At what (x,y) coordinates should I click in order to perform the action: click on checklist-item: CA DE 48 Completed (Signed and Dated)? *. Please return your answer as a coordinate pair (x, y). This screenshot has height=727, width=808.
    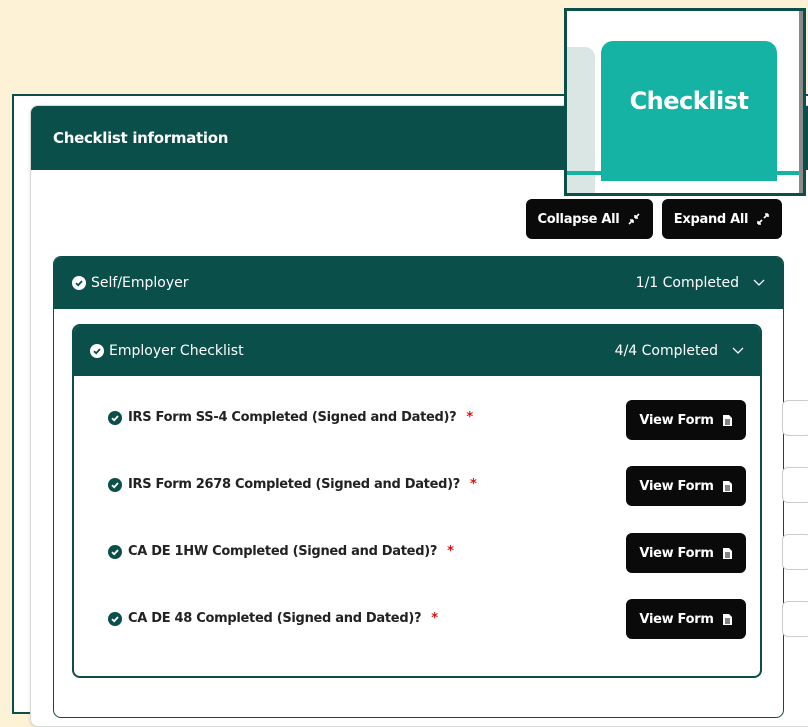
    Looking at the image, I should click on (273, 618).